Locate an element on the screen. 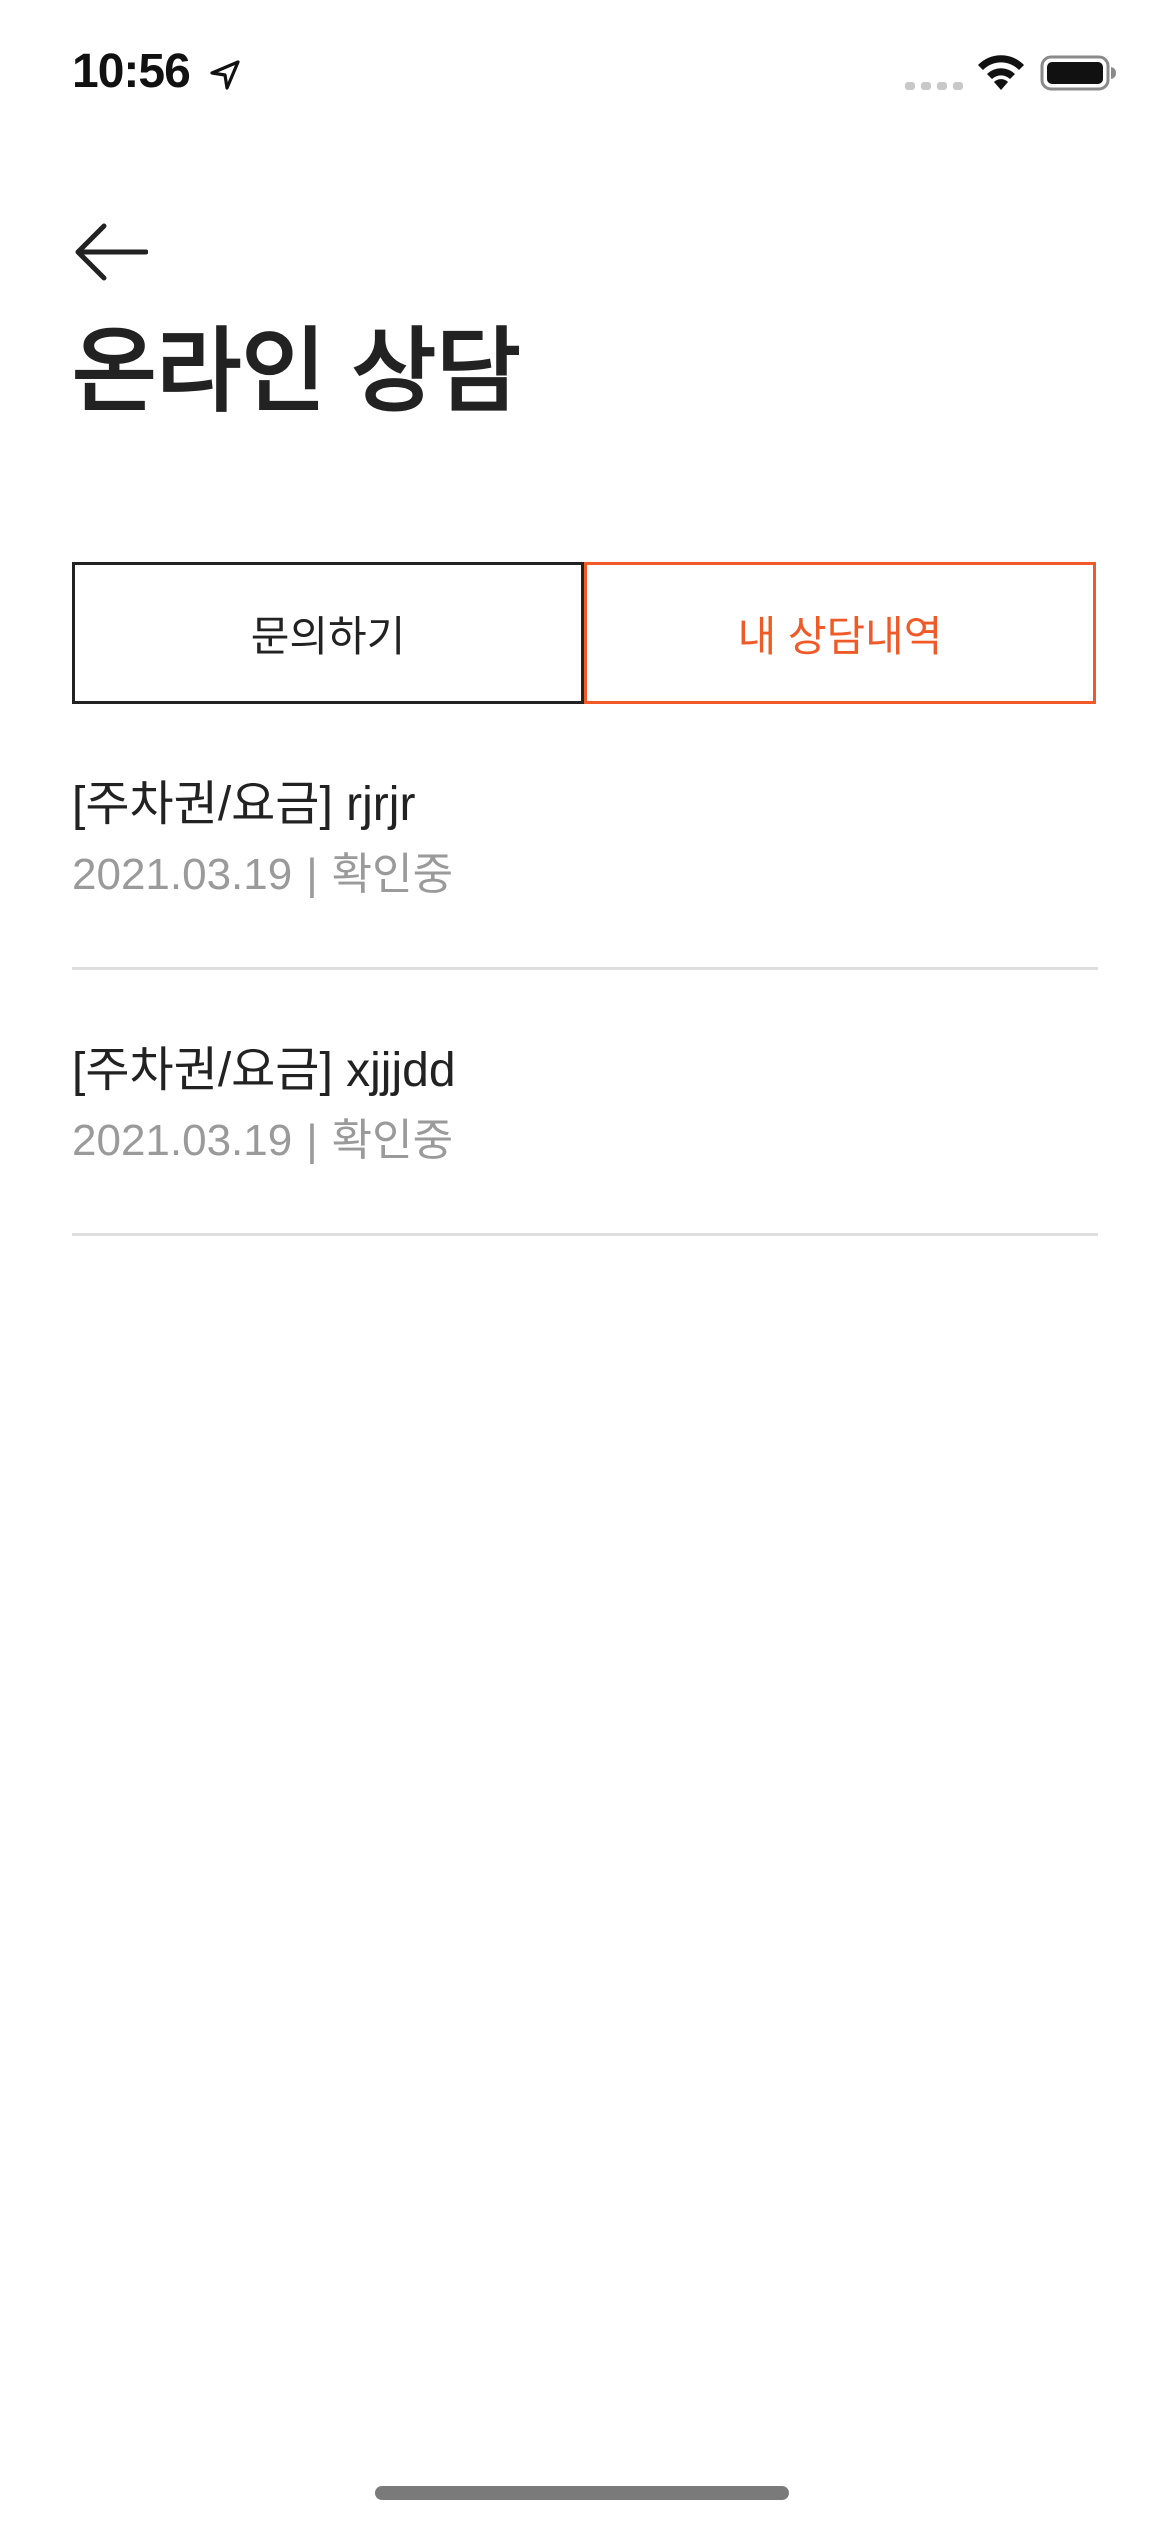 This screenshot has width=1170, height=2532. list-item: [주차권/요금] xjjjdd 2021.03.19 | 확인중 is located at coordinates (585, 1103).